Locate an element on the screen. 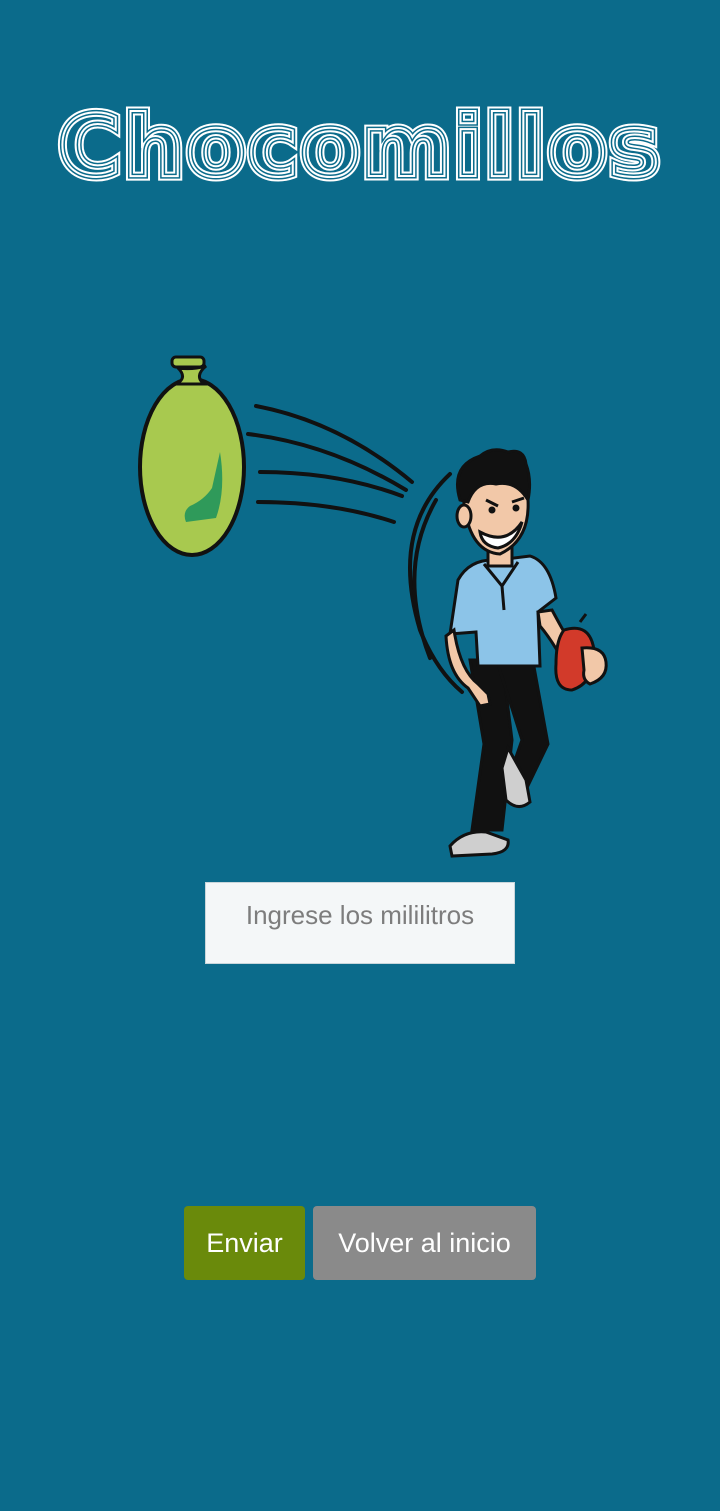 The width and height of the screenshot is (720, 1511). send-button: Enviar is located at coordinates (244, 1243).